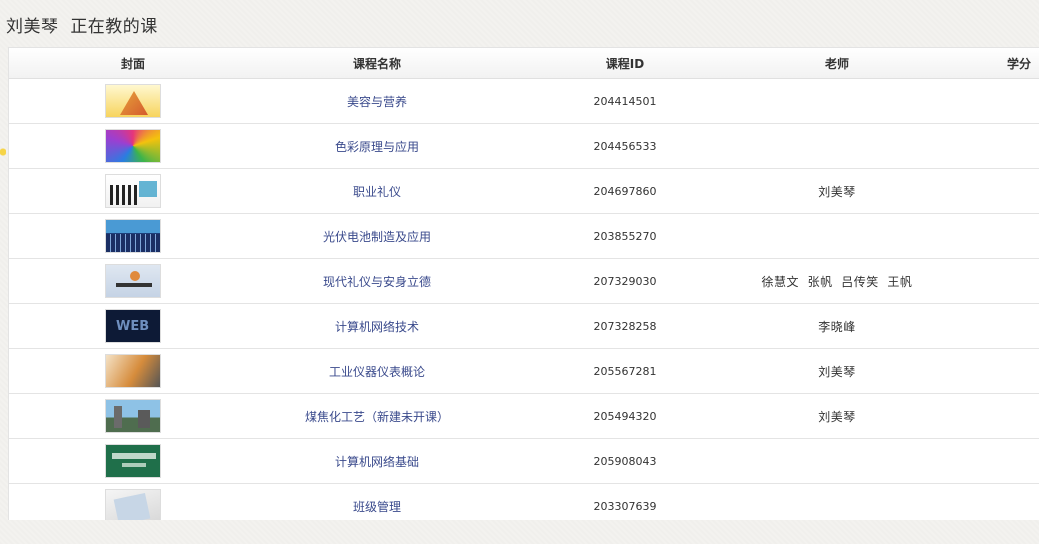 This screenshot has width=1039, height=544. What do you see at coordinates (625, 63) in the screenshot?
I see `header-course-id: 课程ID` at bounding box center [625, 63].